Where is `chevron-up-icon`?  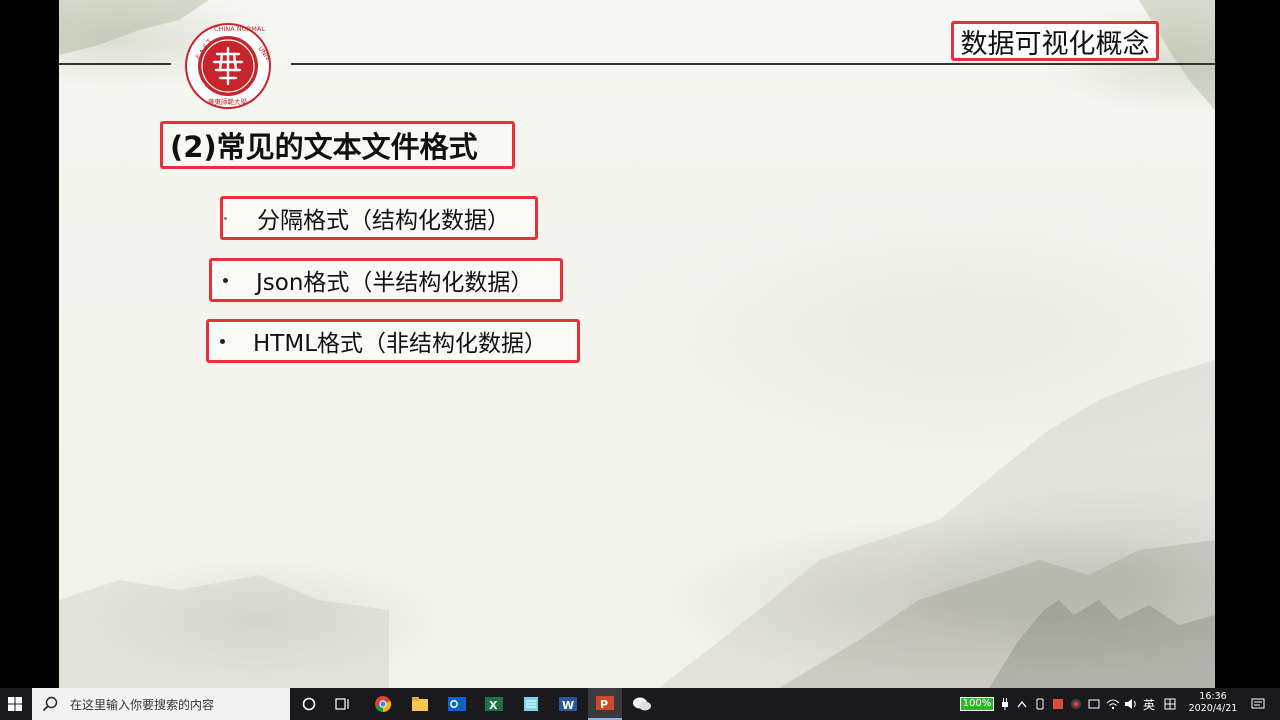
chevron-up-icon is located at coordinates (1022, 704).